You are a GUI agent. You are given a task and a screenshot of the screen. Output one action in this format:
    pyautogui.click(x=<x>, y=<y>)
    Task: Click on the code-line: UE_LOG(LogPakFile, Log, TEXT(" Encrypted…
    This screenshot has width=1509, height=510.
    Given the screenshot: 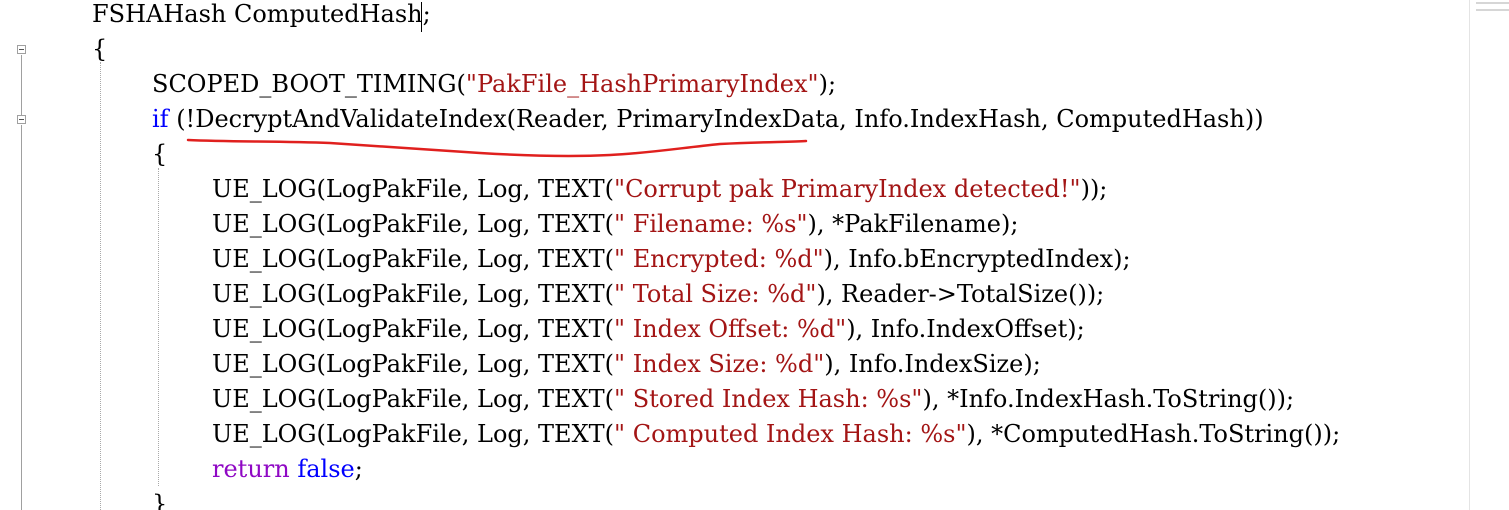 What is the action you would take?
    pyautogui.click(x=671, y=259)
    